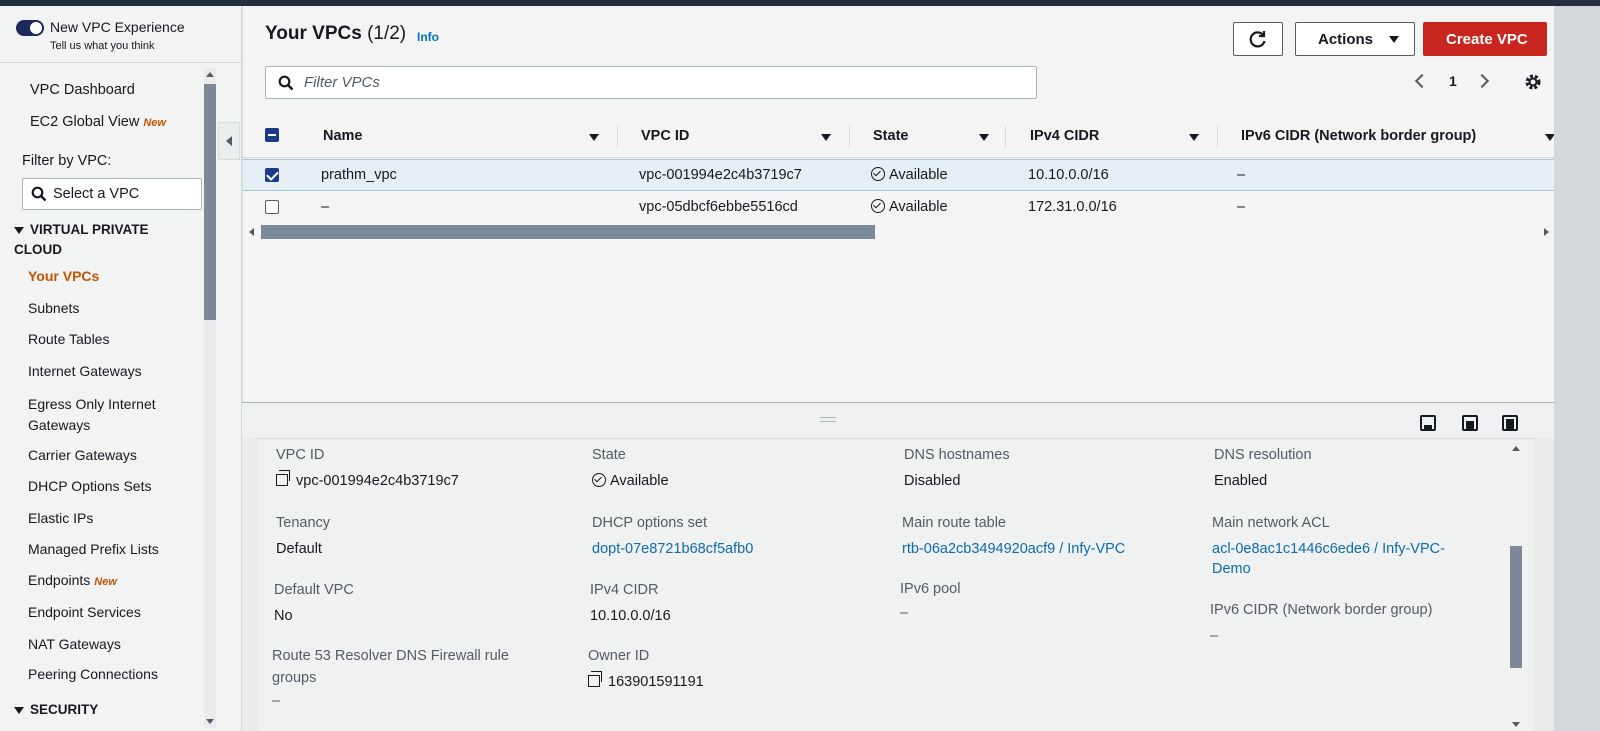 This screenshot has height=731, width=1600. What do you see at coordinates (954, 523) in the screenshot?
I see `detail-label-main-route-table: Main route table` at bounding box center [954, 523].